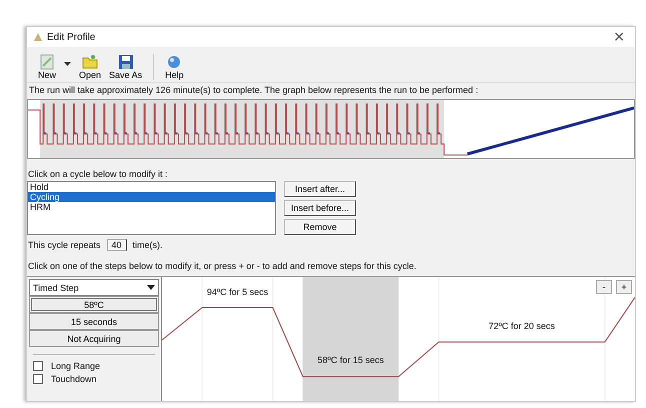 Image resolution: width=646 pixels, height=408 pixels. What do you see at coordinates (71, 37) in the screenshot?
I see `window-title: Edit Profile` at bounding box center [71, 37].